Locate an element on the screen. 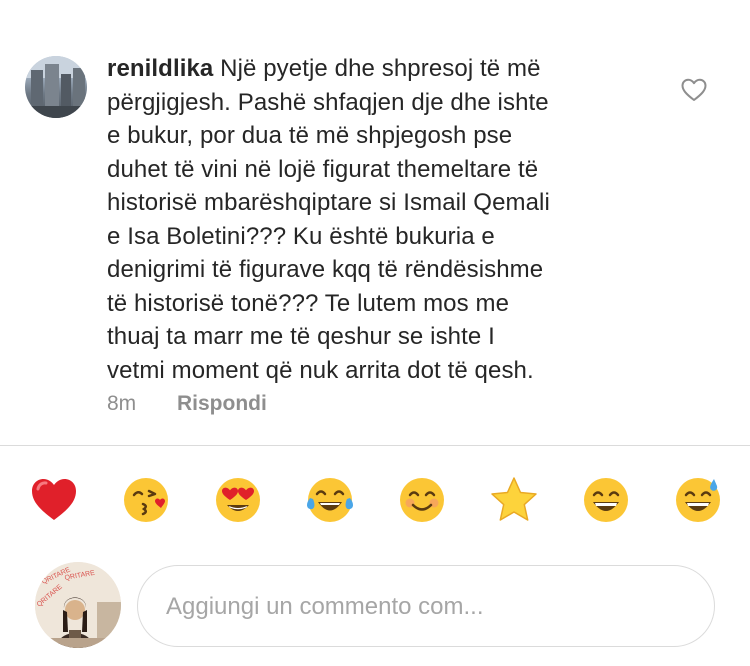 This screenshot has height=666, width=750. grinning-face-emoji-button is located at coordinates (606, 500).